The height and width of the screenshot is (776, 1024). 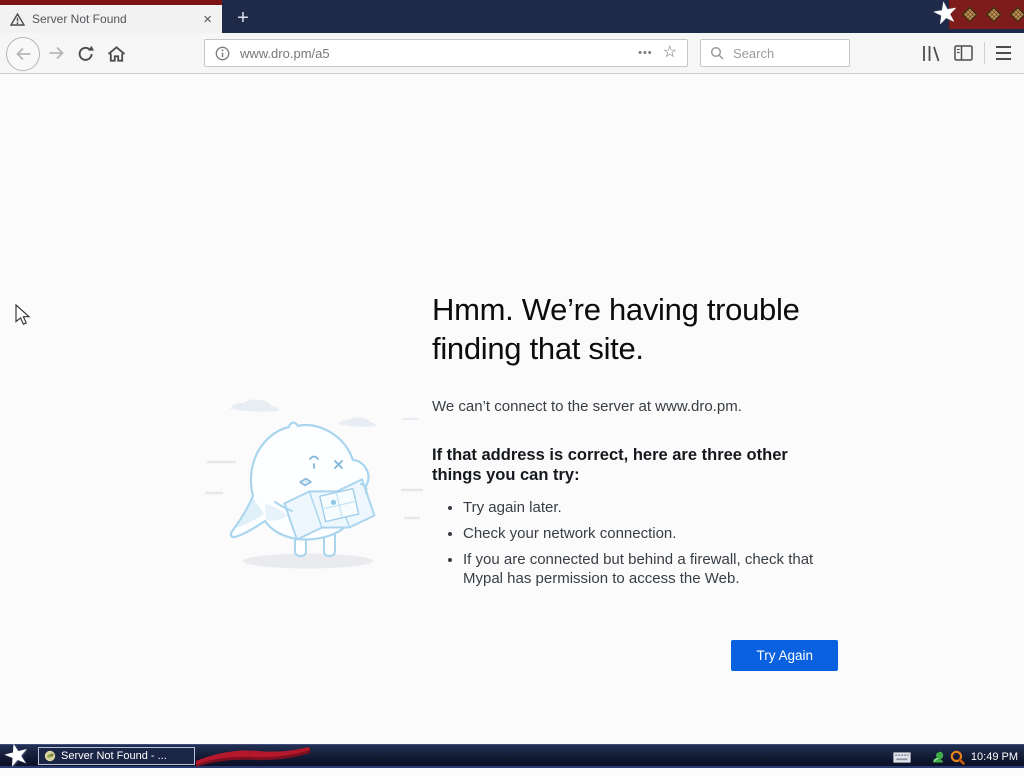 I want to click on mypal-logo-icon, so click(x=50, y=756).